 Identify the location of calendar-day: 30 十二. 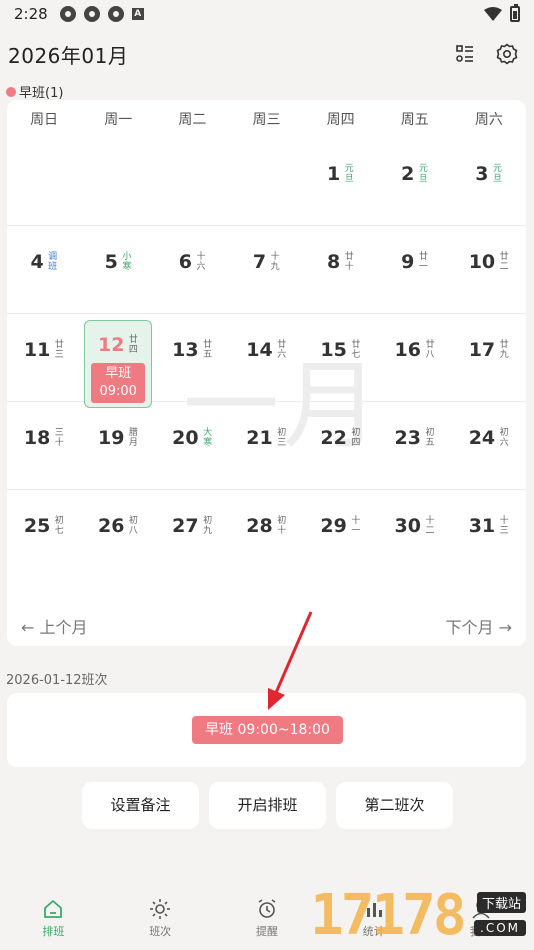
(415, 534).